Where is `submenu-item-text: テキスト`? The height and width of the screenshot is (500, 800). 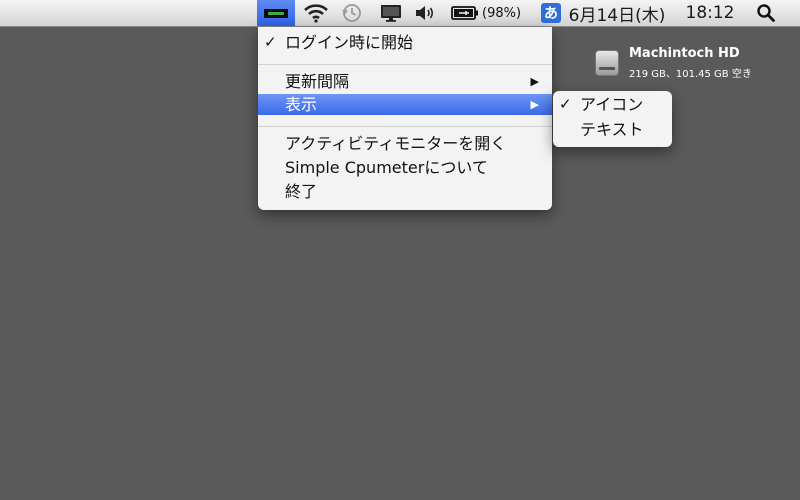
submenu-item-text: テキスト is located at coordinates (612, 129).